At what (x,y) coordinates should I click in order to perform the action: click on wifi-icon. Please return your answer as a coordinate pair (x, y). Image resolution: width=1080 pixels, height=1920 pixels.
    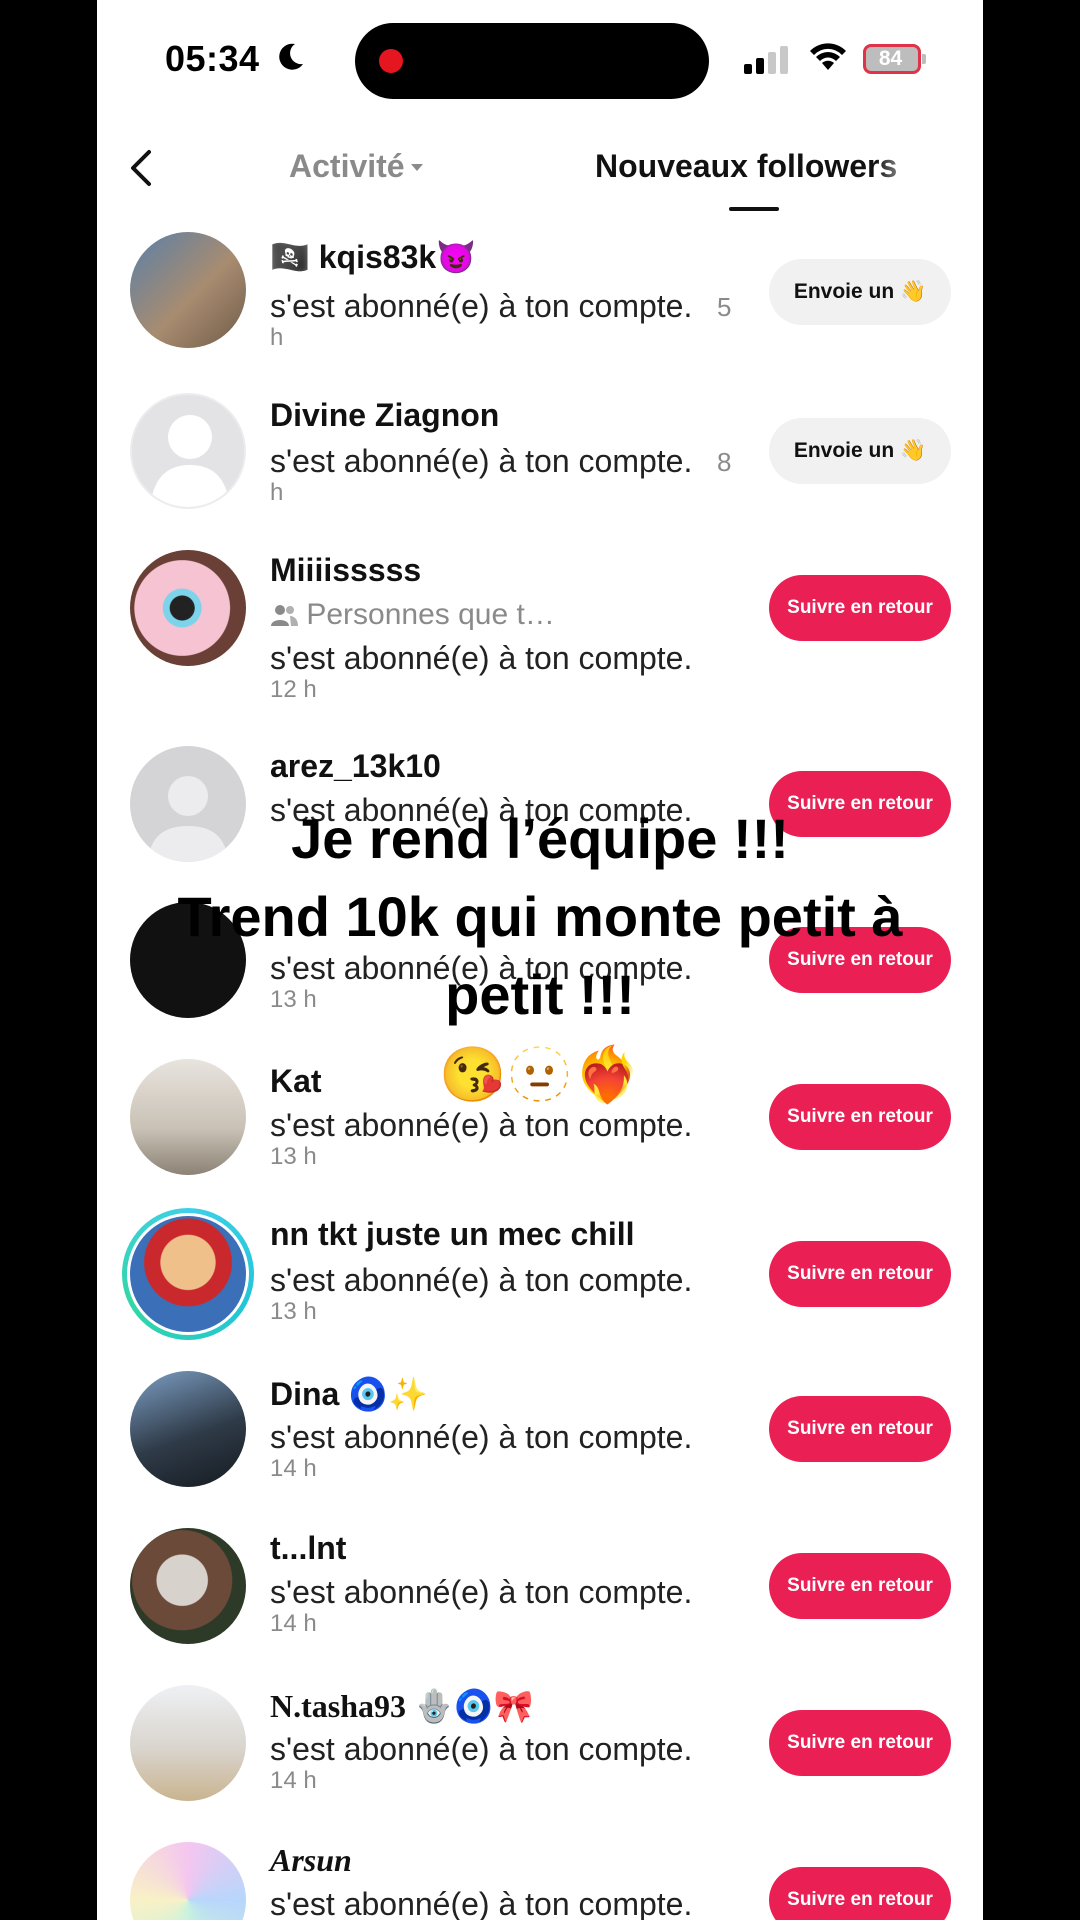
    Looking at the image, I should click on (828, 56).